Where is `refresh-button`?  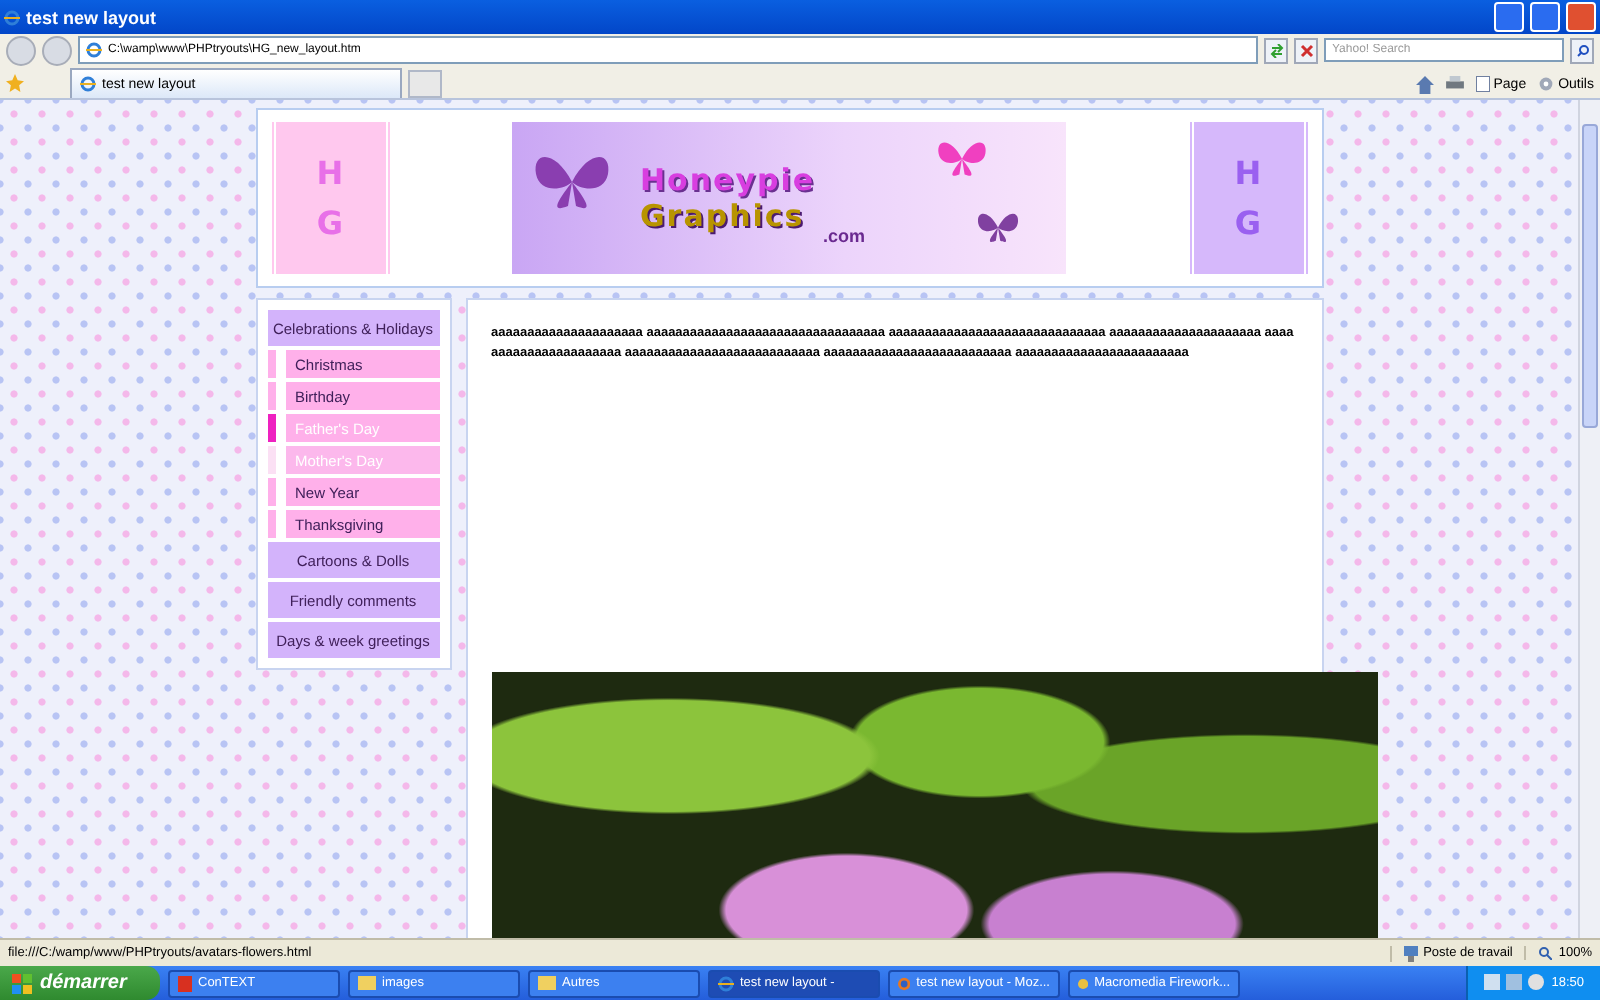 refresh-button is located at coordinates (1276, 50).